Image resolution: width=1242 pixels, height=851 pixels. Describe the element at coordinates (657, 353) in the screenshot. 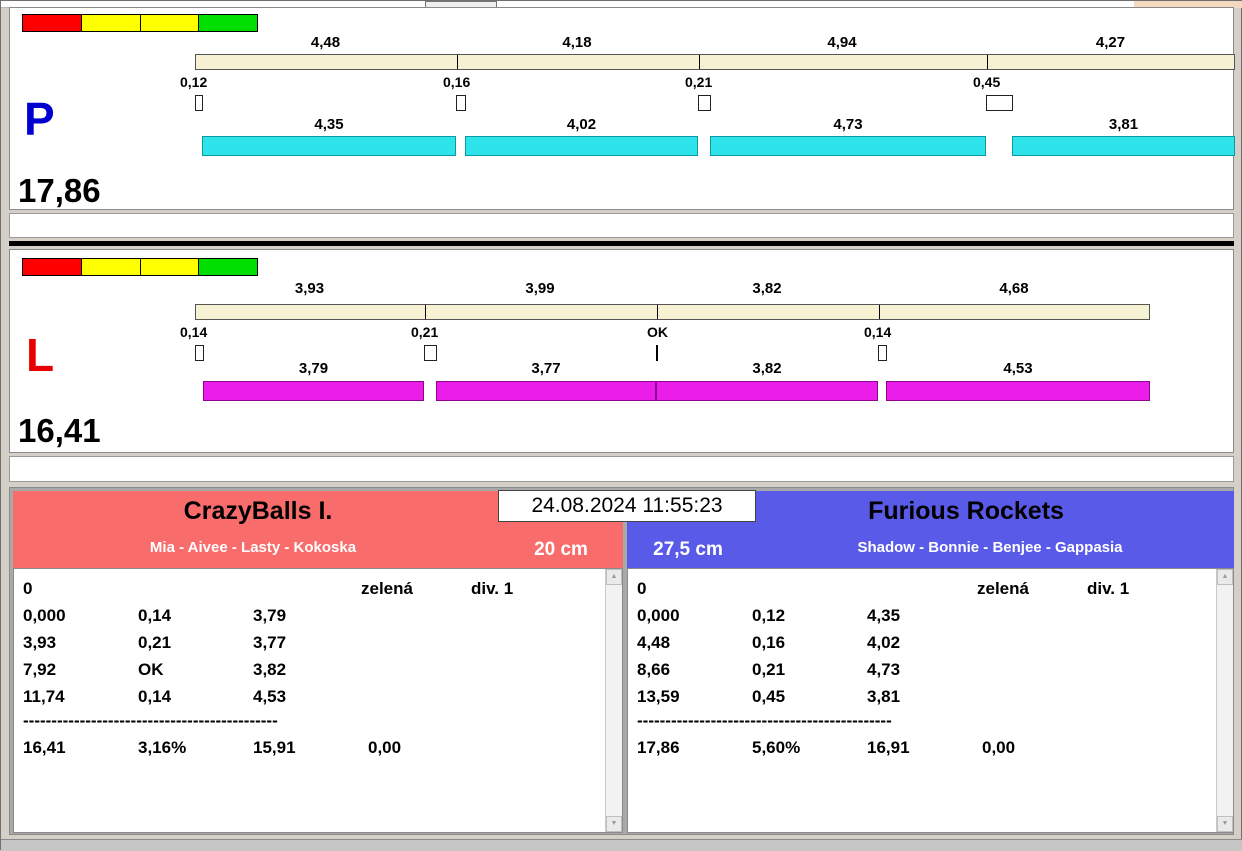

I see `pass-ok-tick` at that location.